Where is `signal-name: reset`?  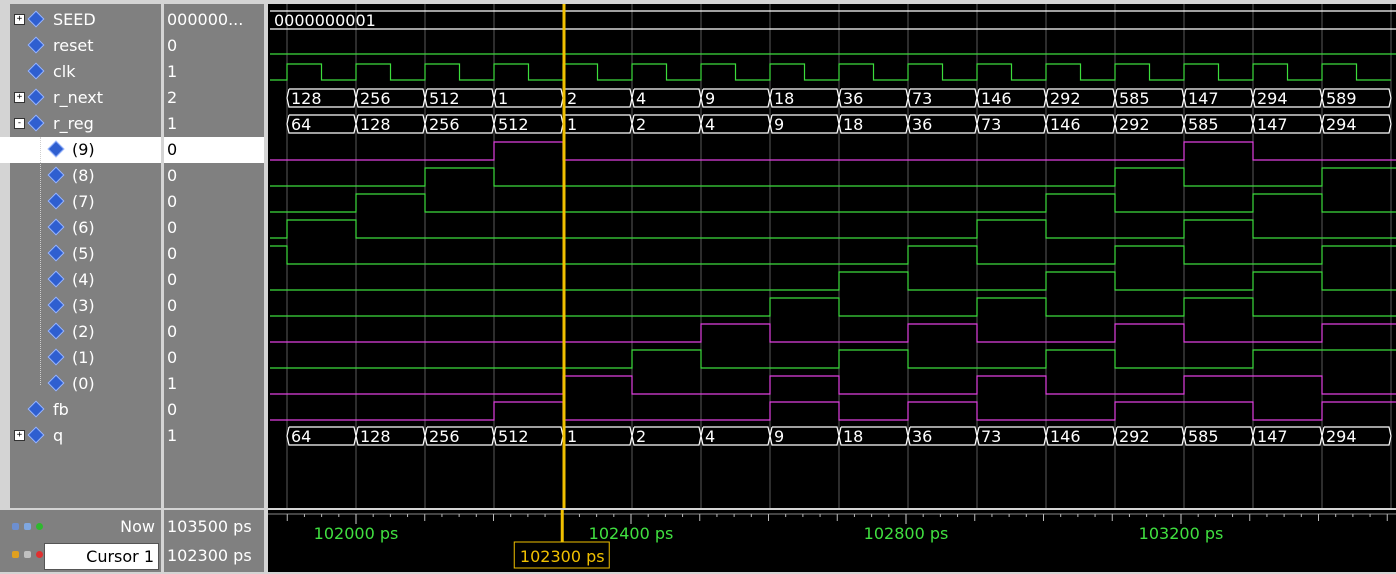
signal-name: reset is located at coordinates (73, 45).